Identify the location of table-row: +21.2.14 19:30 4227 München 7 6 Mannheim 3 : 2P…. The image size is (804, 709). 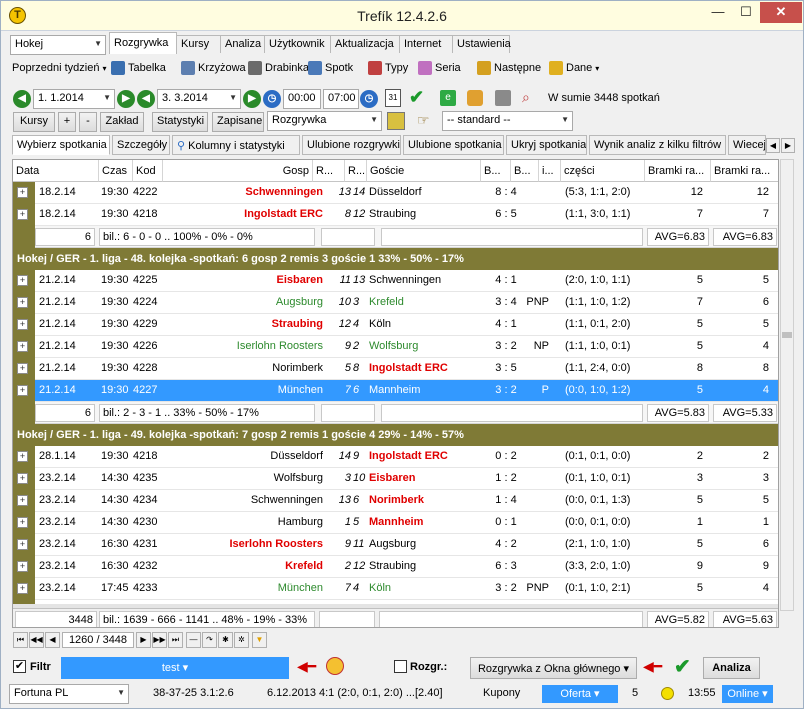
(397, 391).